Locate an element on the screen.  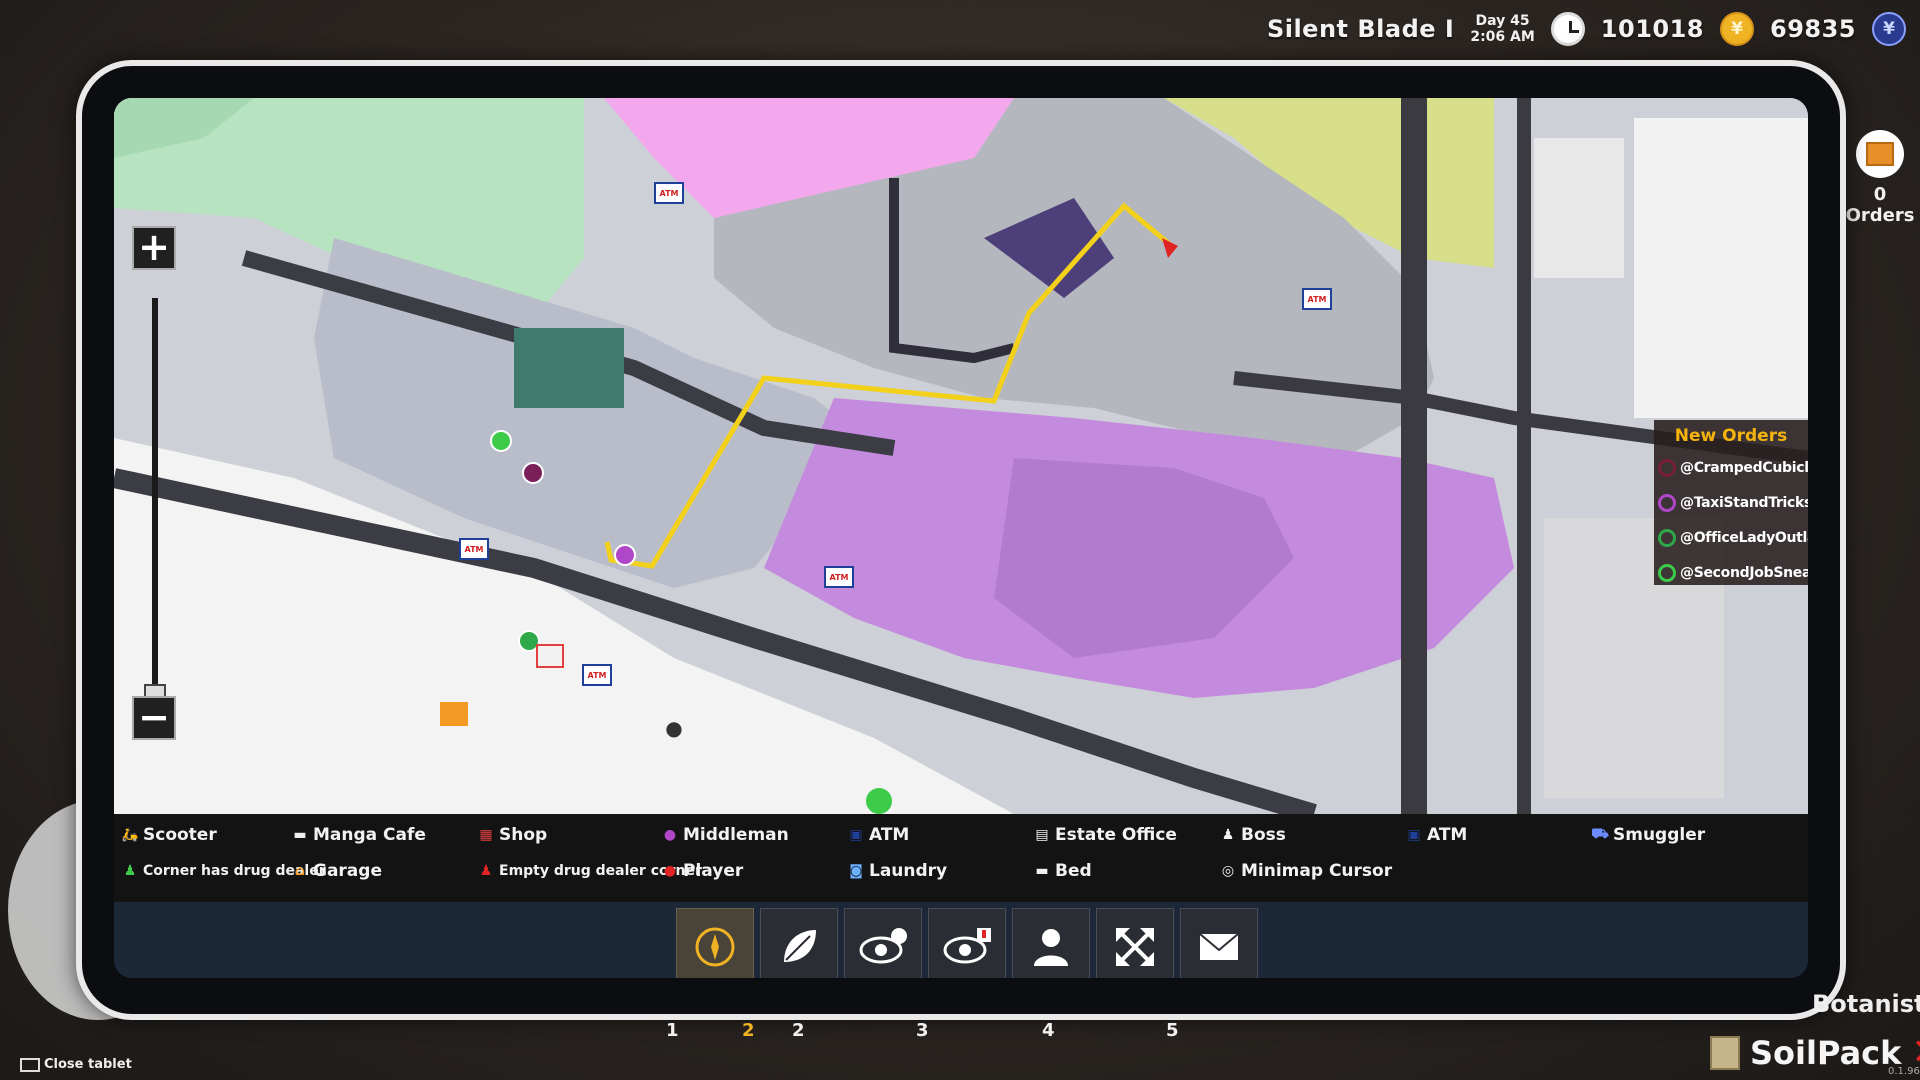
token-coin-icon: ¥ is located at coordinates (1889, 29).